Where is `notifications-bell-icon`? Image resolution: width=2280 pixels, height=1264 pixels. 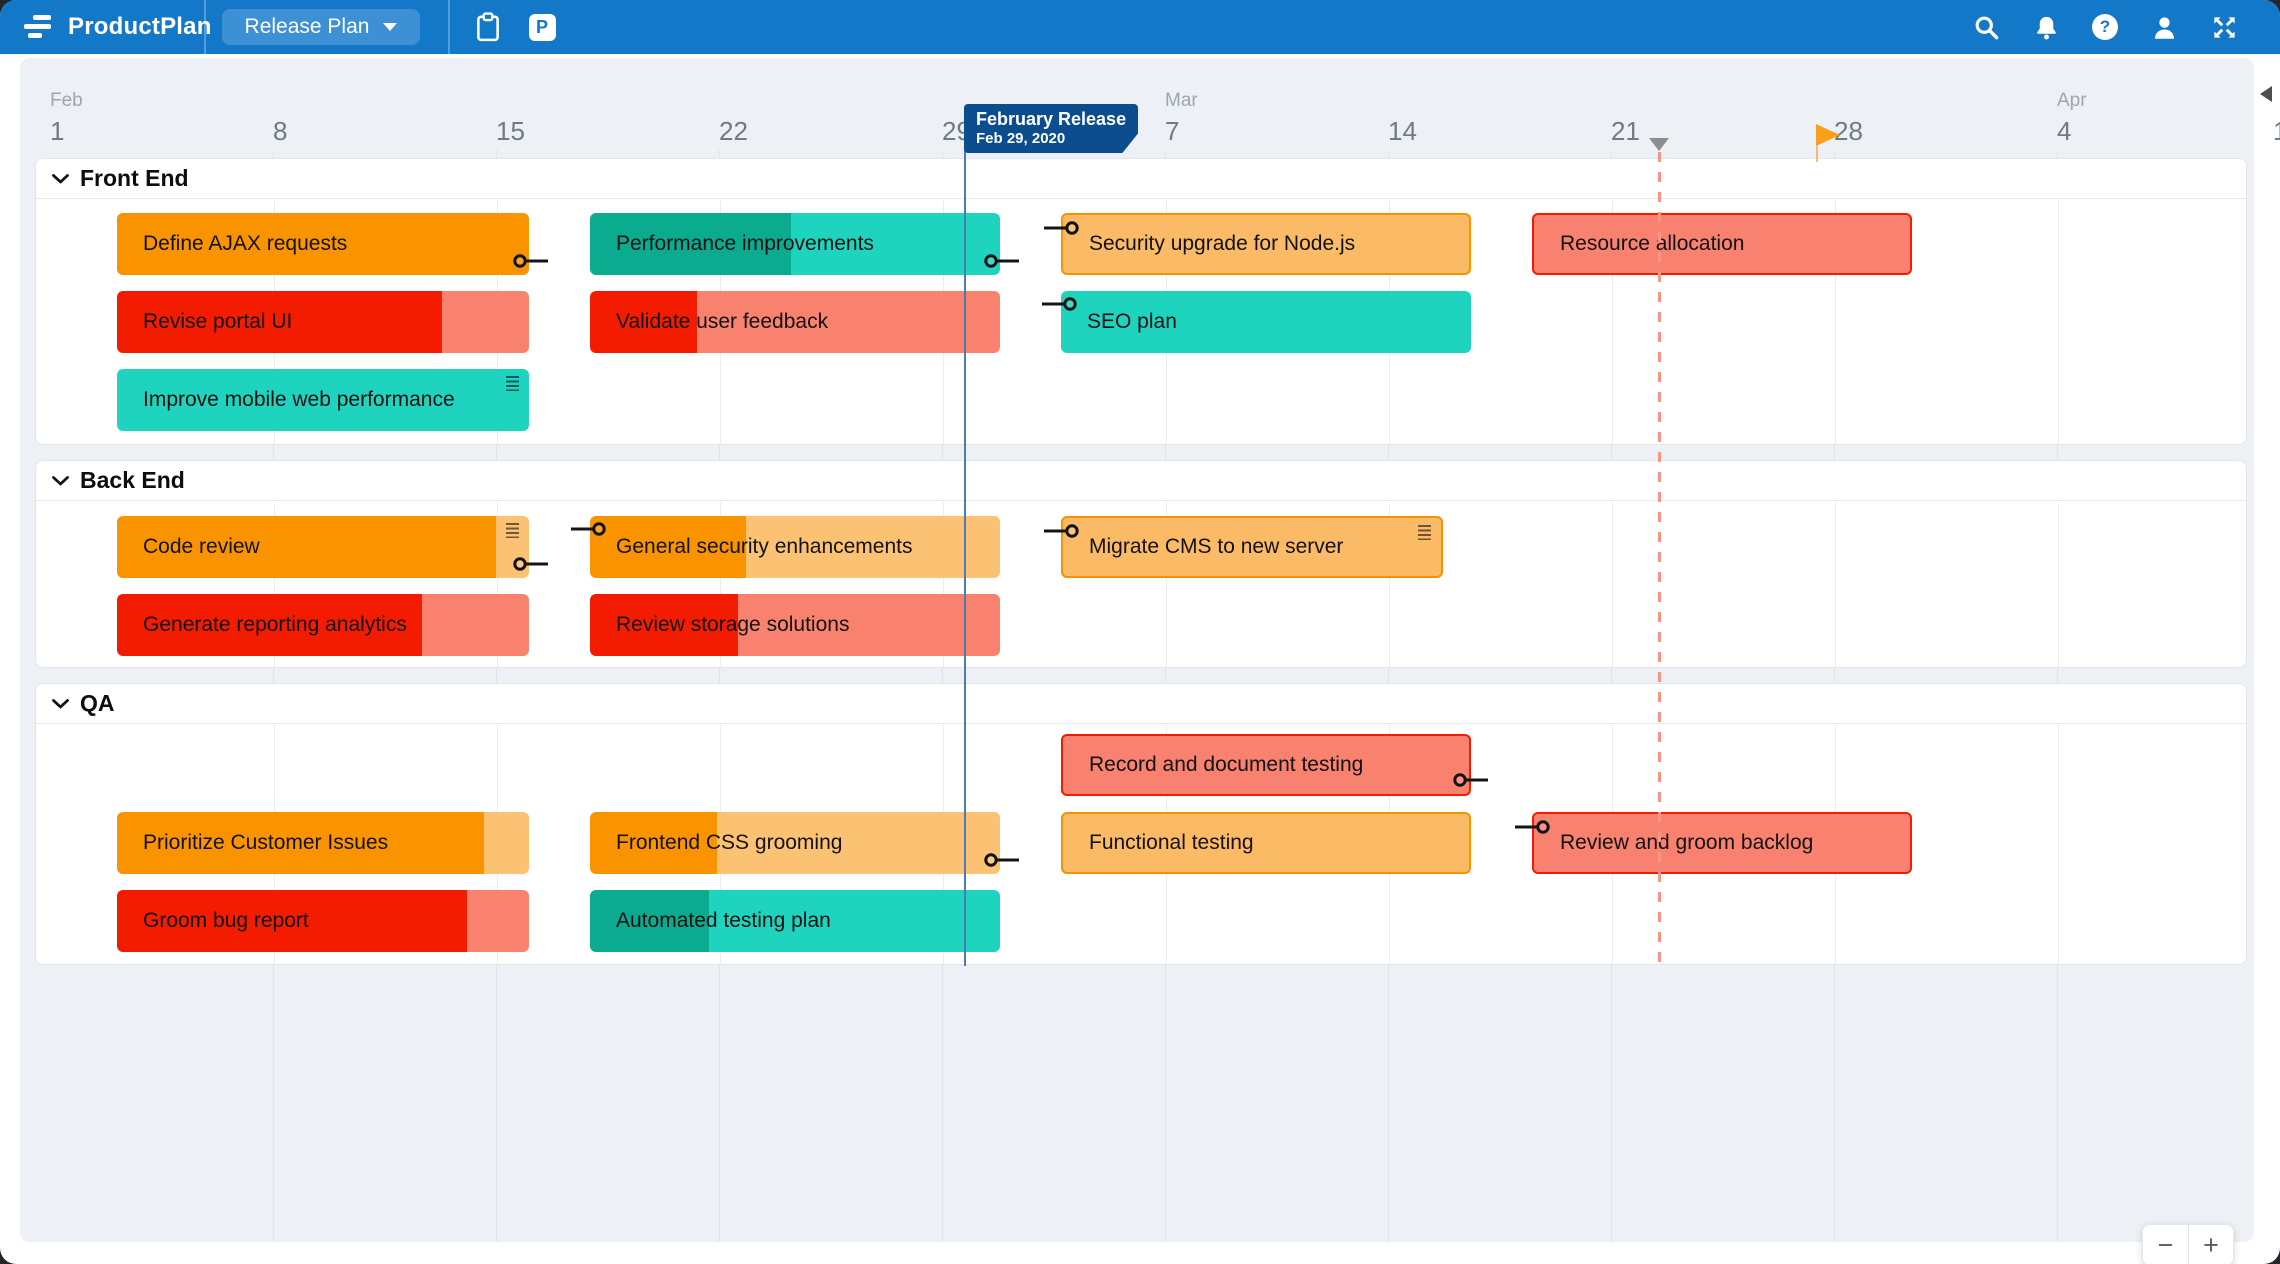 notifications-bell-icon is located at coordinates (2046, 27).